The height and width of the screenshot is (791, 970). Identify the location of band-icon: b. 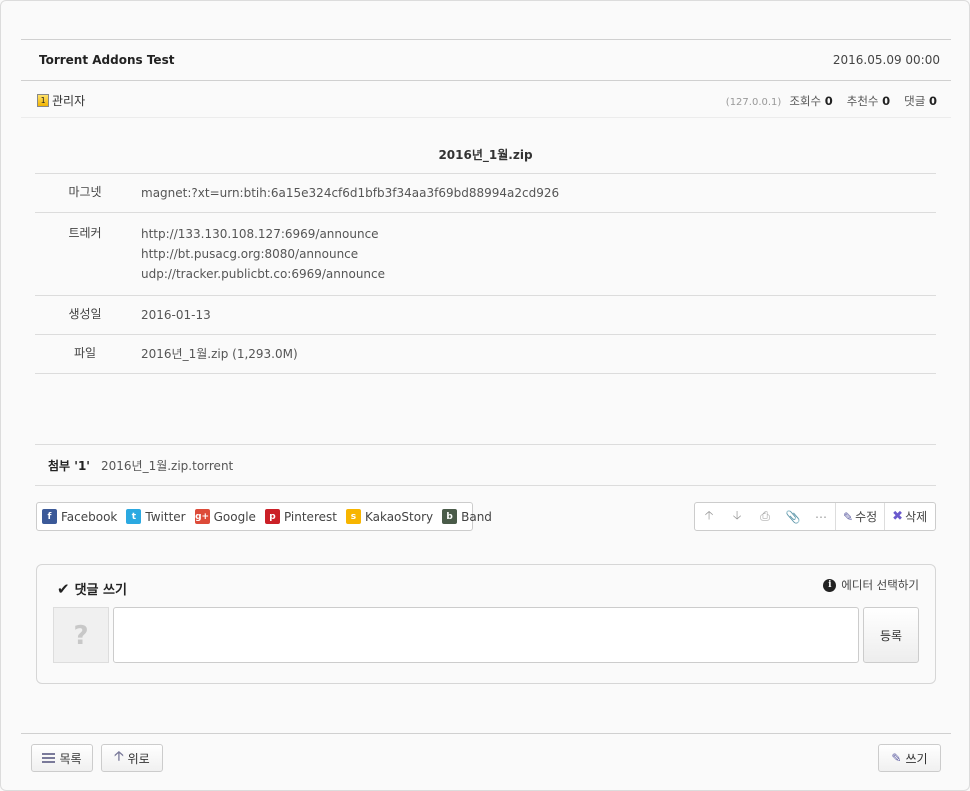
(450, 516).